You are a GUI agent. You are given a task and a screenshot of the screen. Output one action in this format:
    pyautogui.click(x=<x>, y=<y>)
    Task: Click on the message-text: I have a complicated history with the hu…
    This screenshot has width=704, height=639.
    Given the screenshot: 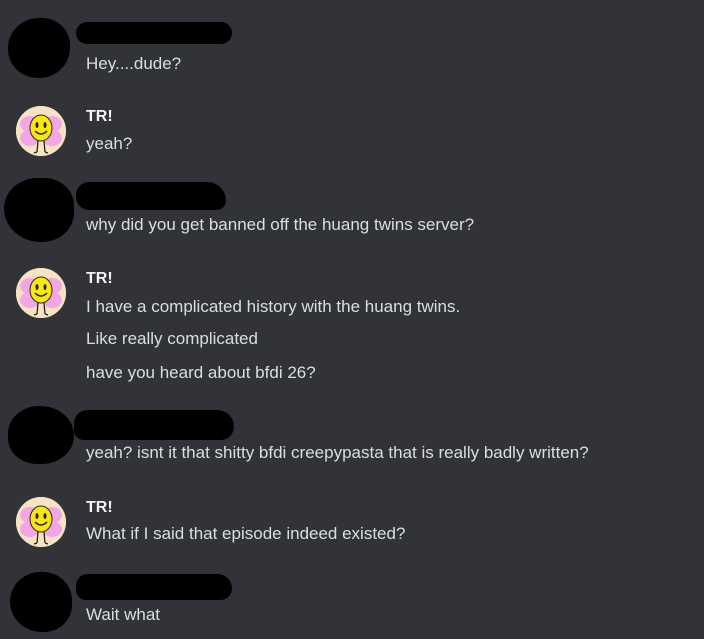 What is the action you would take?
    pyautogui.click(x=273, y=306)
    